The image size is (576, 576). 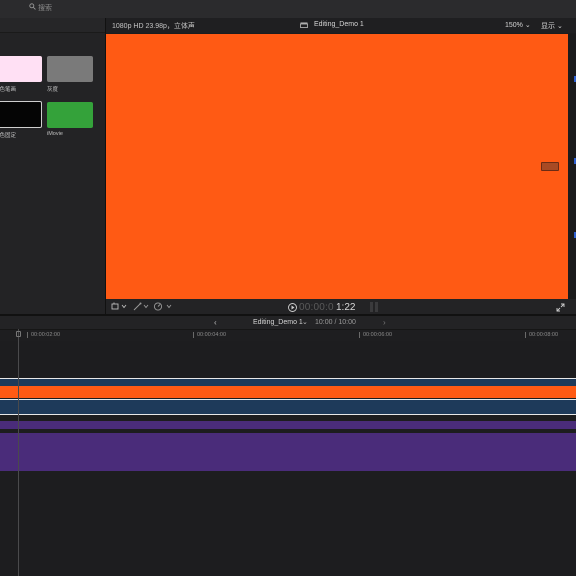 What do you see at coordinates (141, 306) in the screenshot?
I see `magic-wand-icon` at bounding box center [141, 306].